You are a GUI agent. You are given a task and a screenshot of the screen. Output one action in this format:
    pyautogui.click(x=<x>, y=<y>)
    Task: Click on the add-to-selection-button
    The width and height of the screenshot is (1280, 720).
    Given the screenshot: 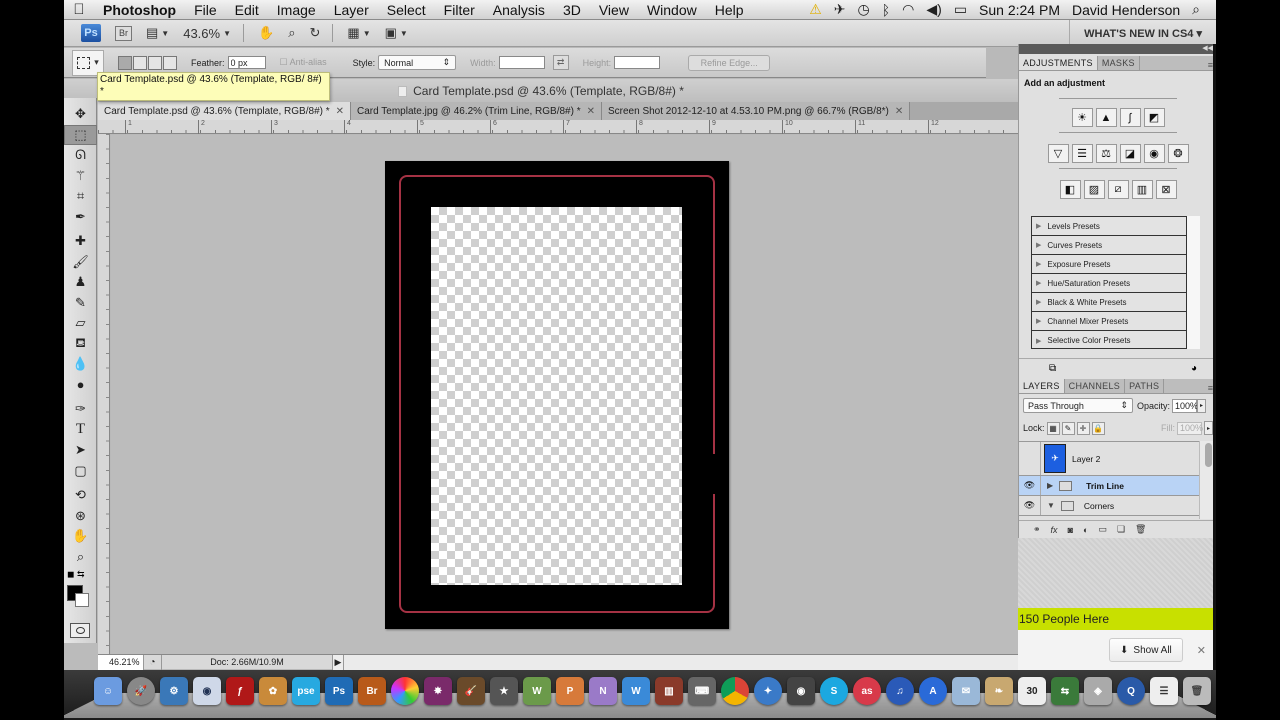 What is the action you would take?
    pyautogui.click(x=140, y=62)
    